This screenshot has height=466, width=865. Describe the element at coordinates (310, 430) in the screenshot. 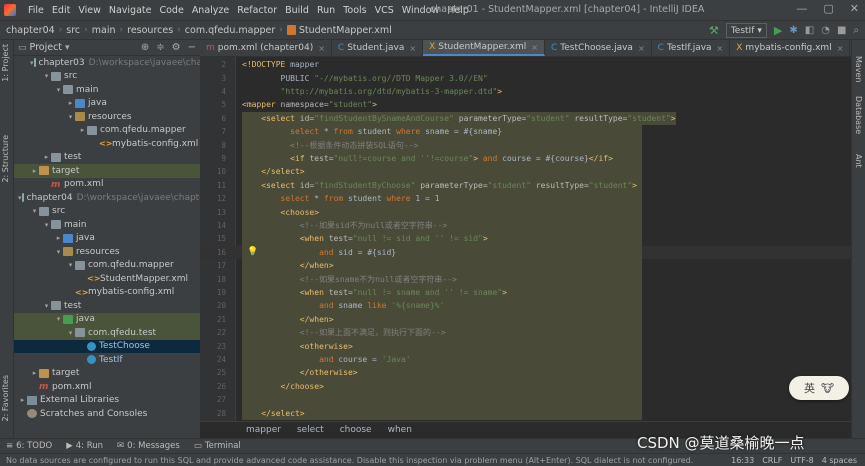

I see `code-breadcrumb-item: select` at that location.